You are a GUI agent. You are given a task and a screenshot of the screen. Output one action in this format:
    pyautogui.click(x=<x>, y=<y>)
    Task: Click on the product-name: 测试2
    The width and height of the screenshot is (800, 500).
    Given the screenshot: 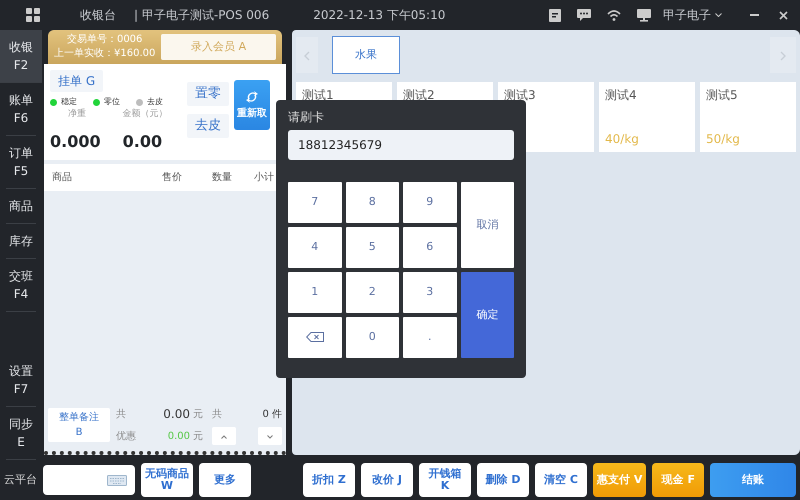 What is the action you would take?
    pyautogui.click(x=419, y=95)
    